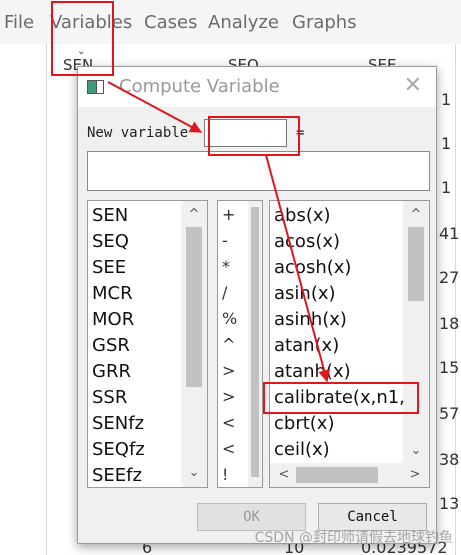 The image size is (461, 555). What do you see at coordinates (118, 449) in the screenshot?
I see `variable-item: SEQfz` at bounding box center [118, 449].